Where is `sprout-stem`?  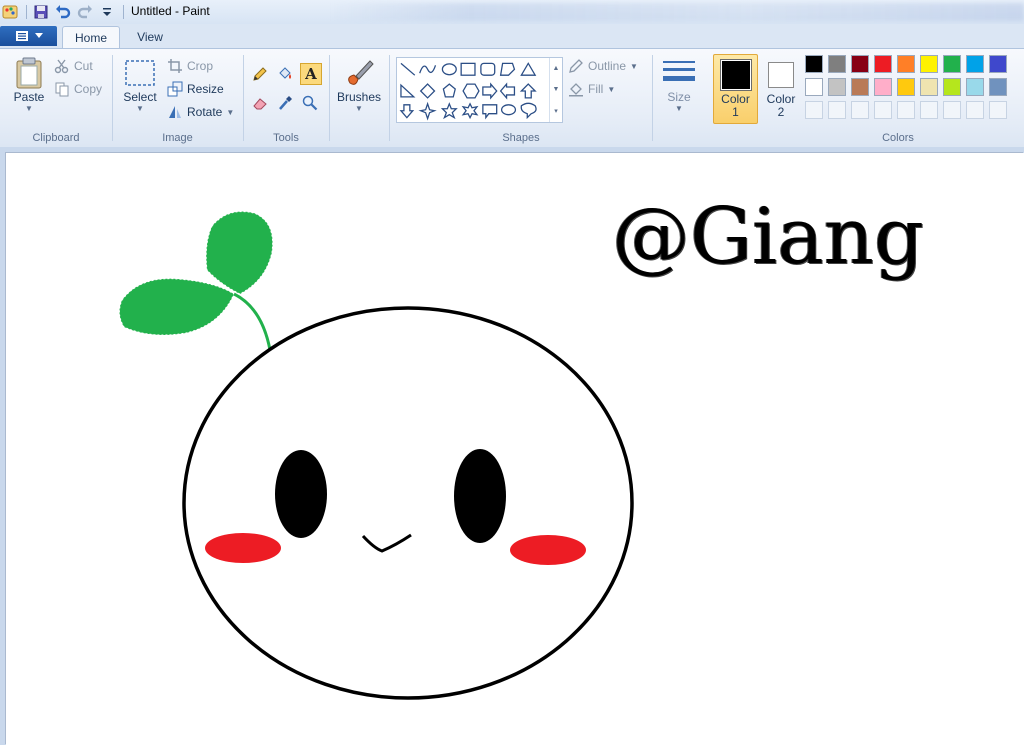
sprout-stem is located at coordinates (252, 321).